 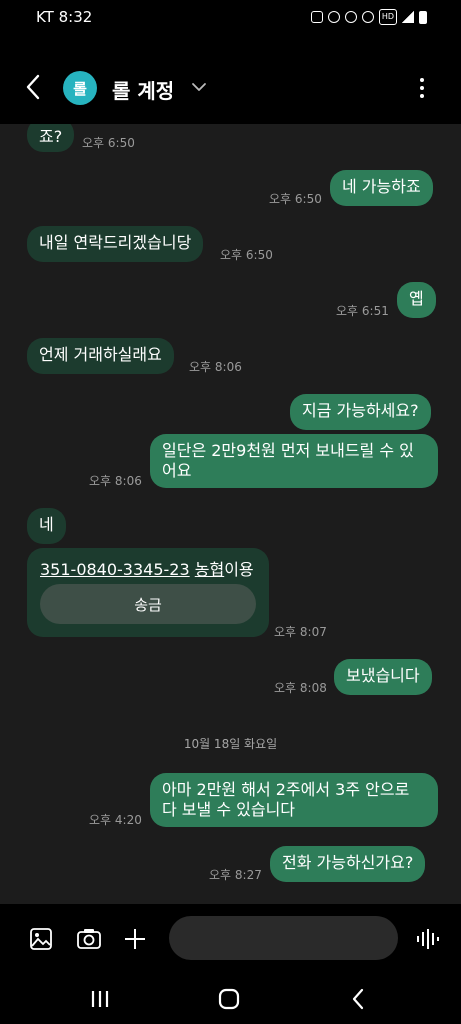 I want to click on message-bubble-outgoing: 옙, so click(x=416, y=300).